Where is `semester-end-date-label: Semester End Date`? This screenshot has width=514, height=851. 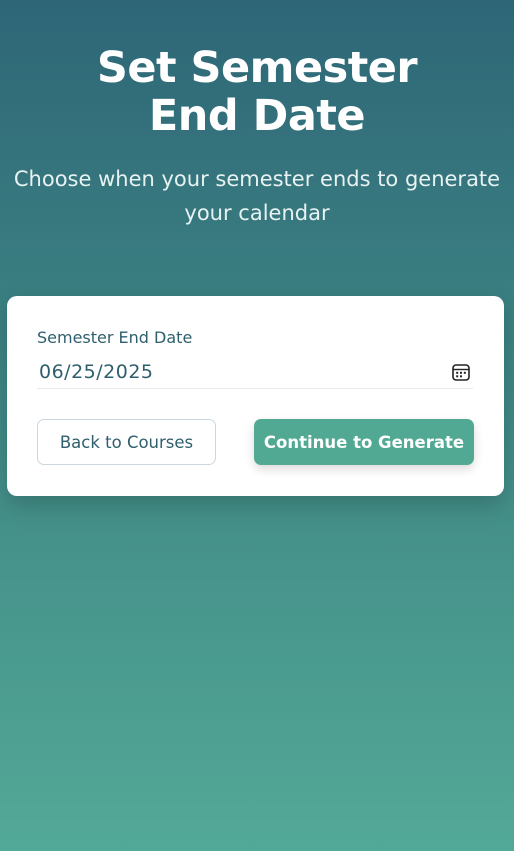 semester-end-date-label: Semester End Date is located at coordinates (115, 337).